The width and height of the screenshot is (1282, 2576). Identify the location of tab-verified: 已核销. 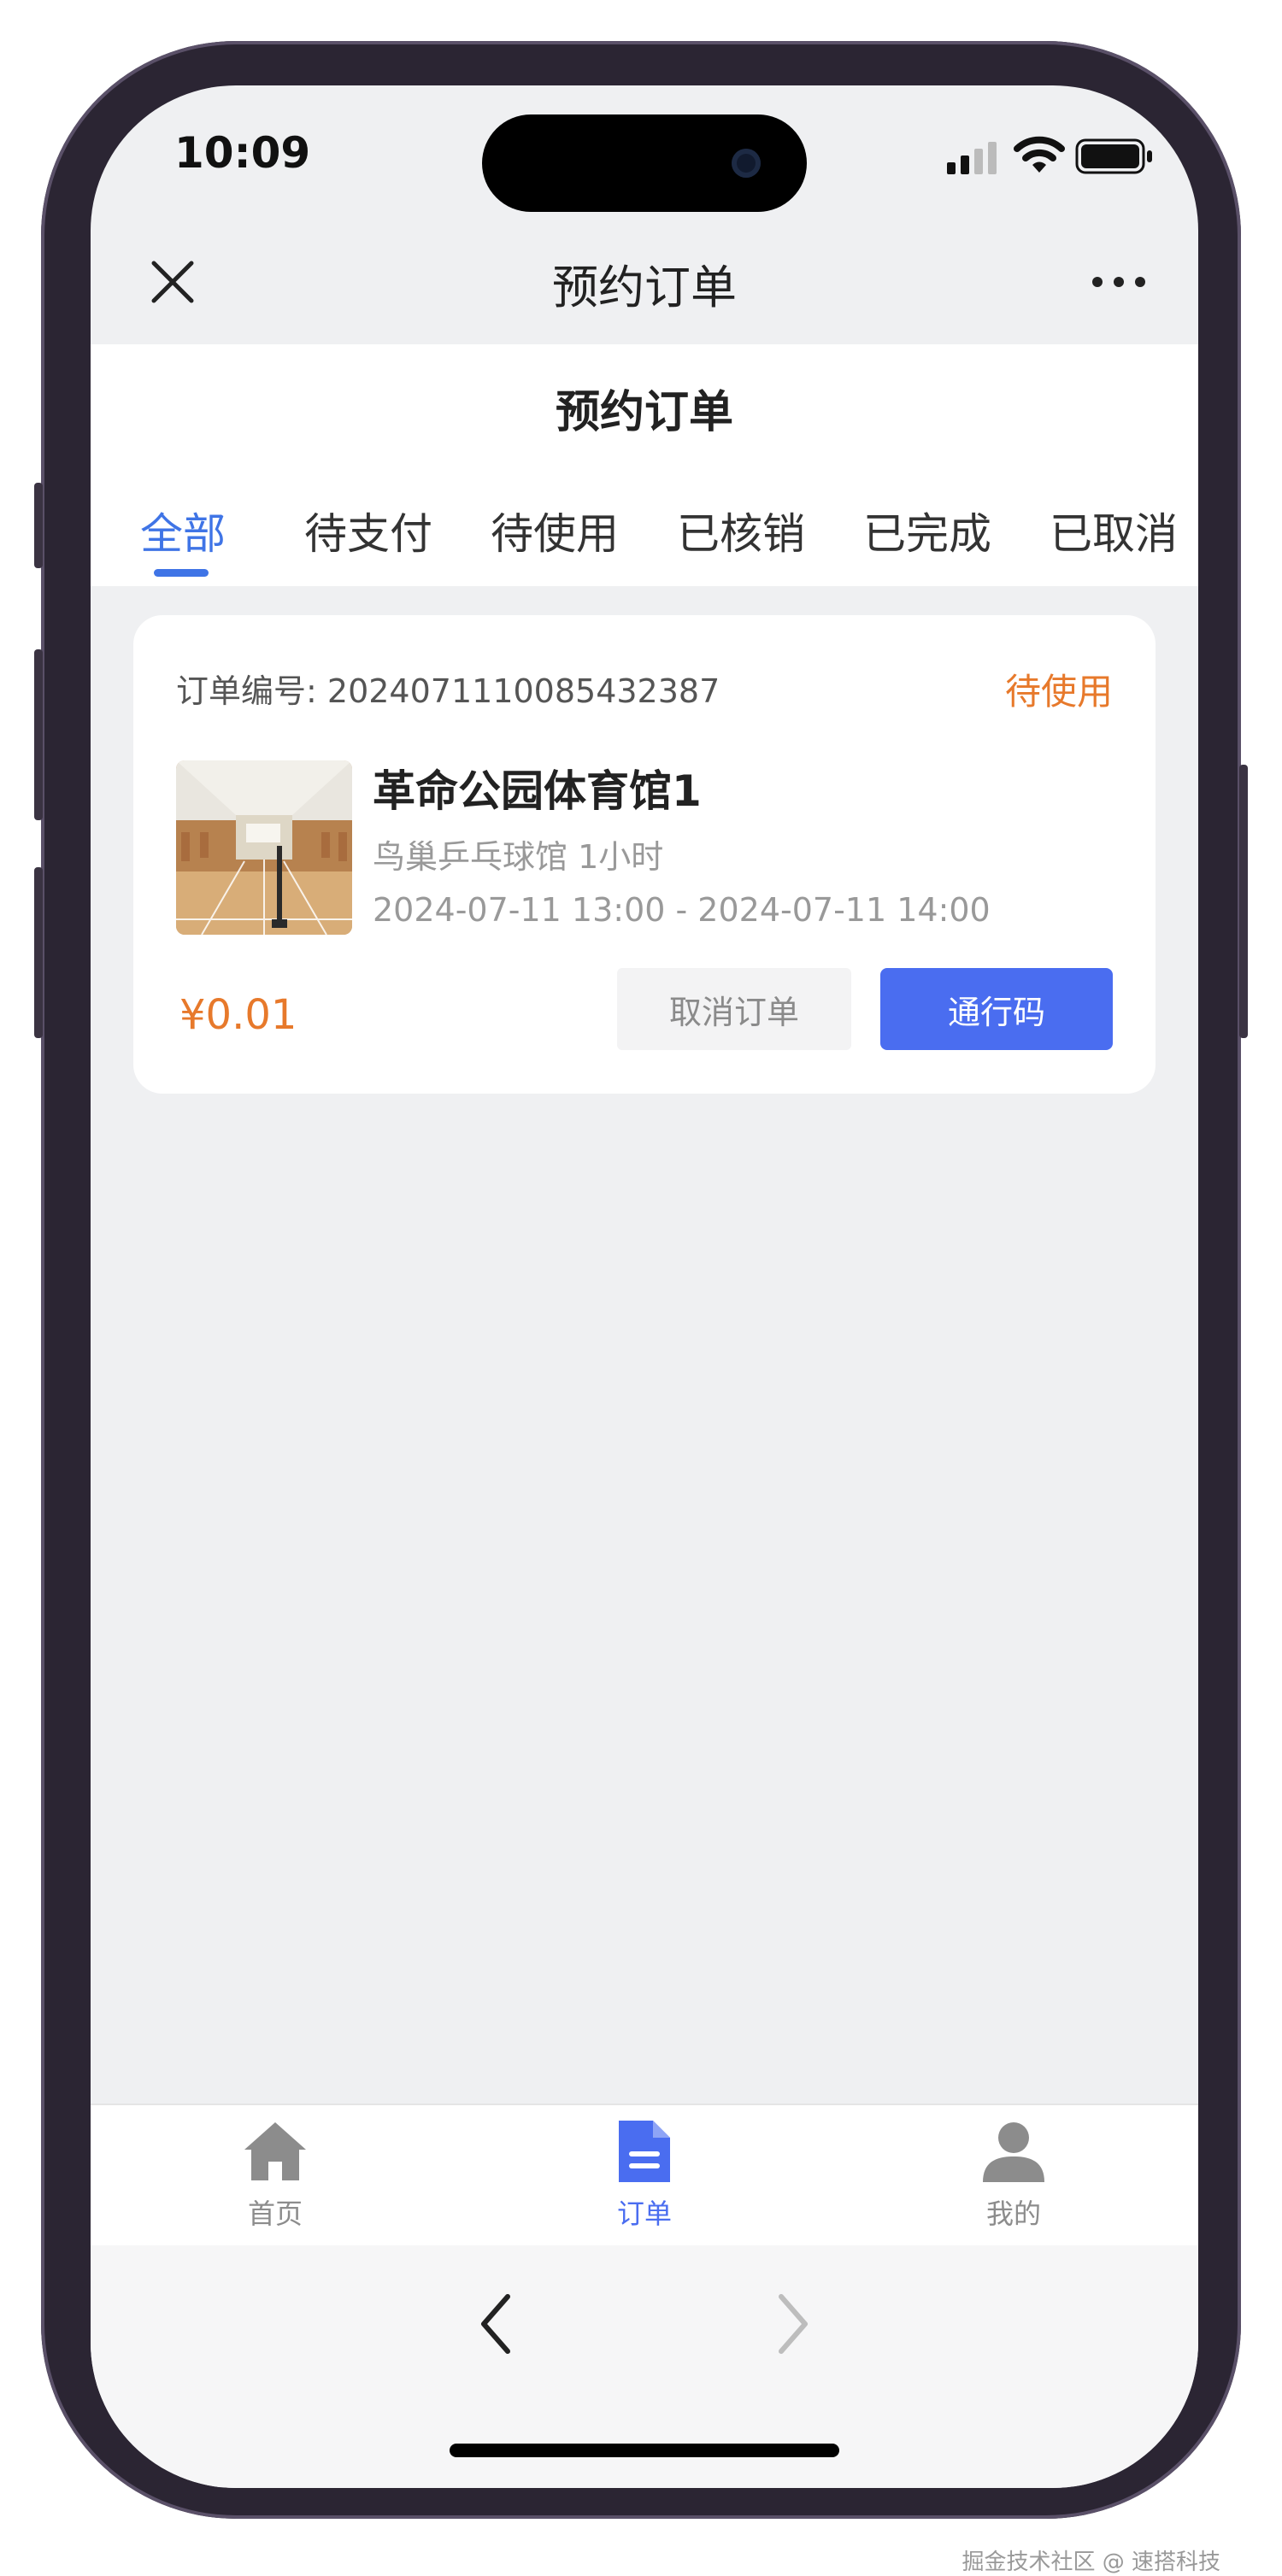
(741, 530).